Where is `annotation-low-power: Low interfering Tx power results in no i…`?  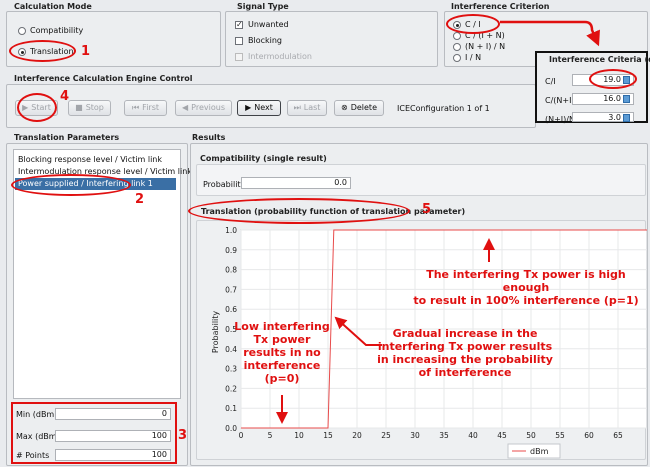
annotation-low-power: Low interfering Tx power results in no i… is located at coordinates (282, 352).